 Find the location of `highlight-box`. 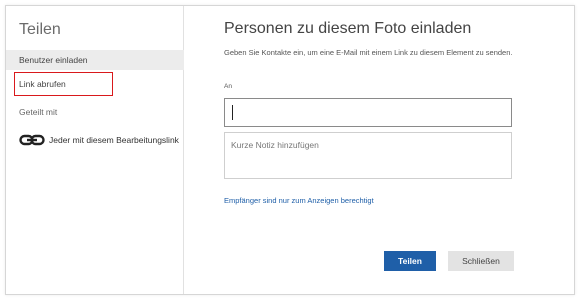

highlight-box is located at coordinates (63, 84).